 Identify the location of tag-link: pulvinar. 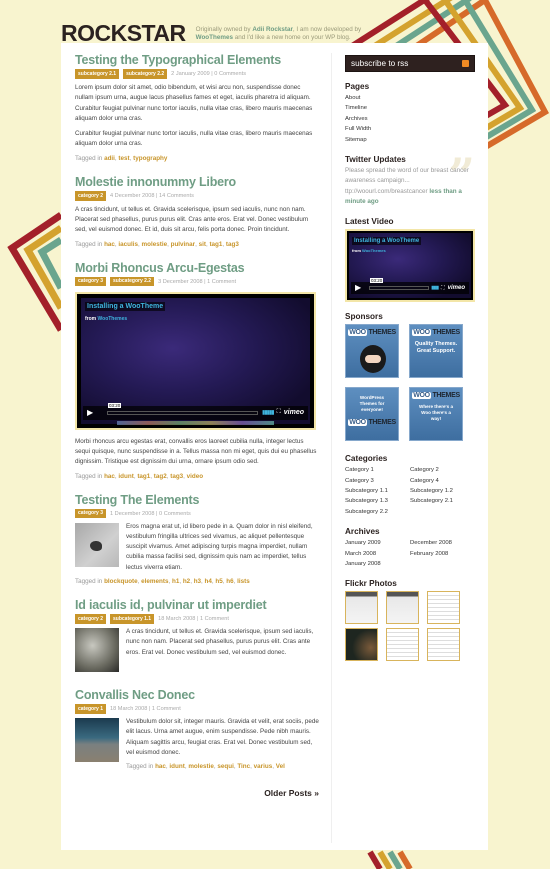
(183, 244).